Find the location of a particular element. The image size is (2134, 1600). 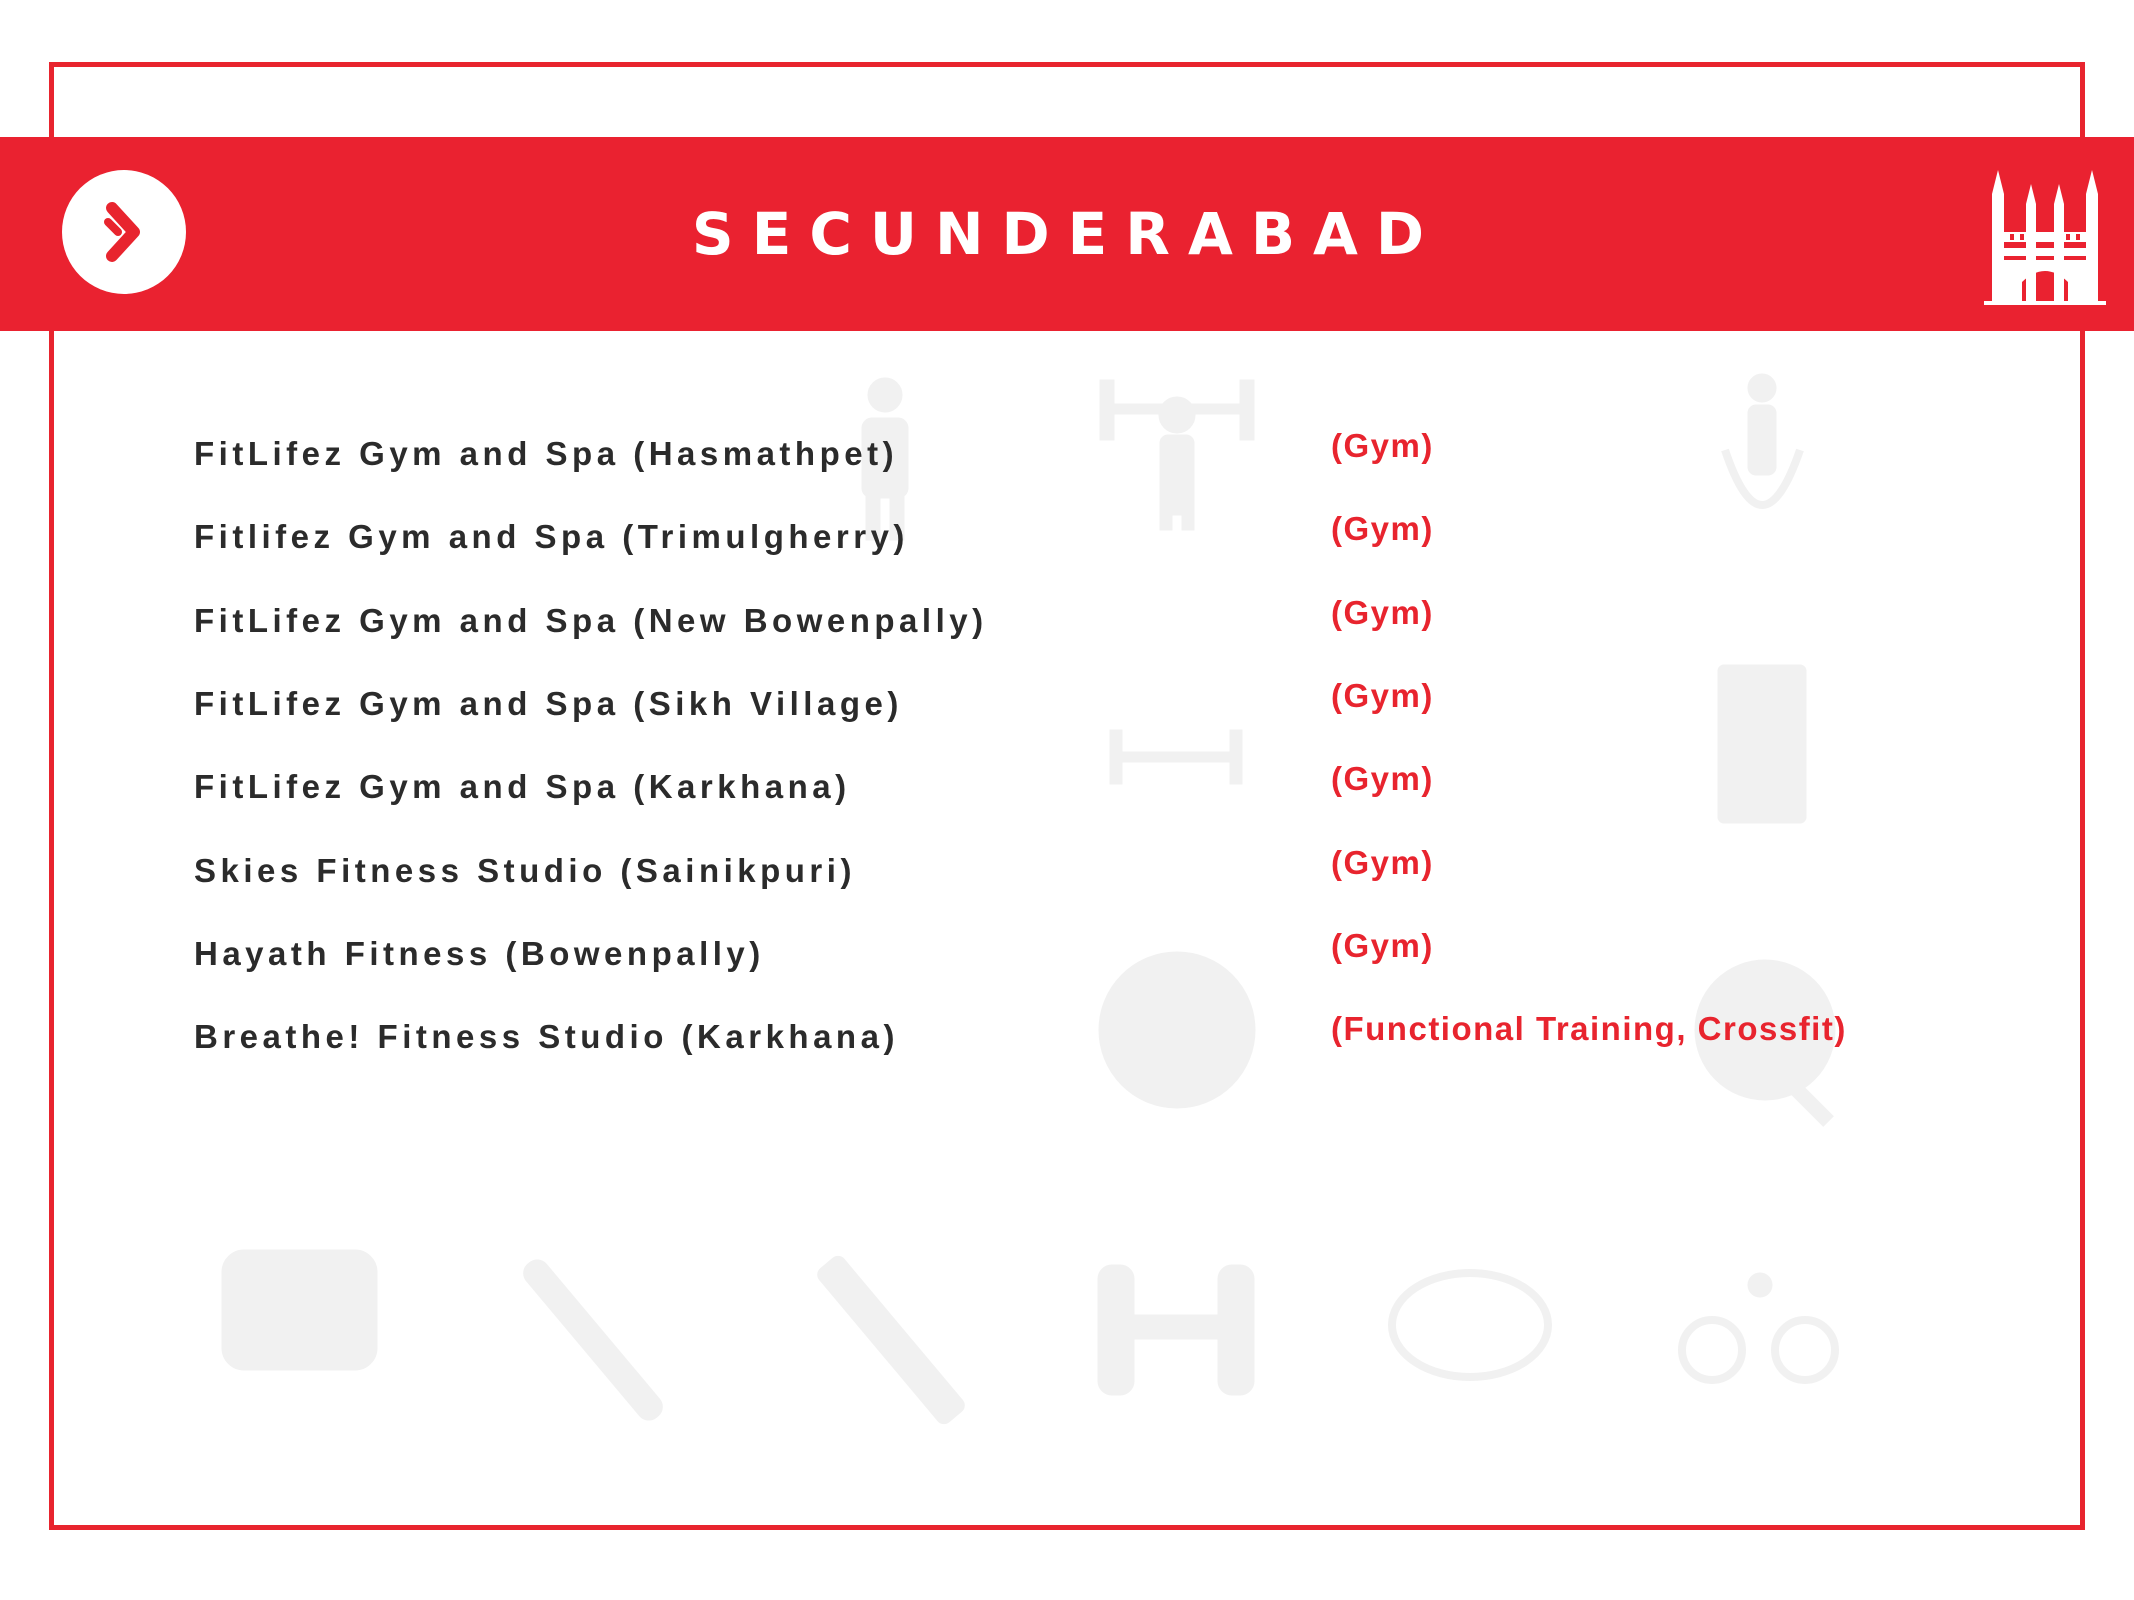

listing-name: FitLifez Gym and Spa (Hasmathpet) is located at coordinates (546, 453).